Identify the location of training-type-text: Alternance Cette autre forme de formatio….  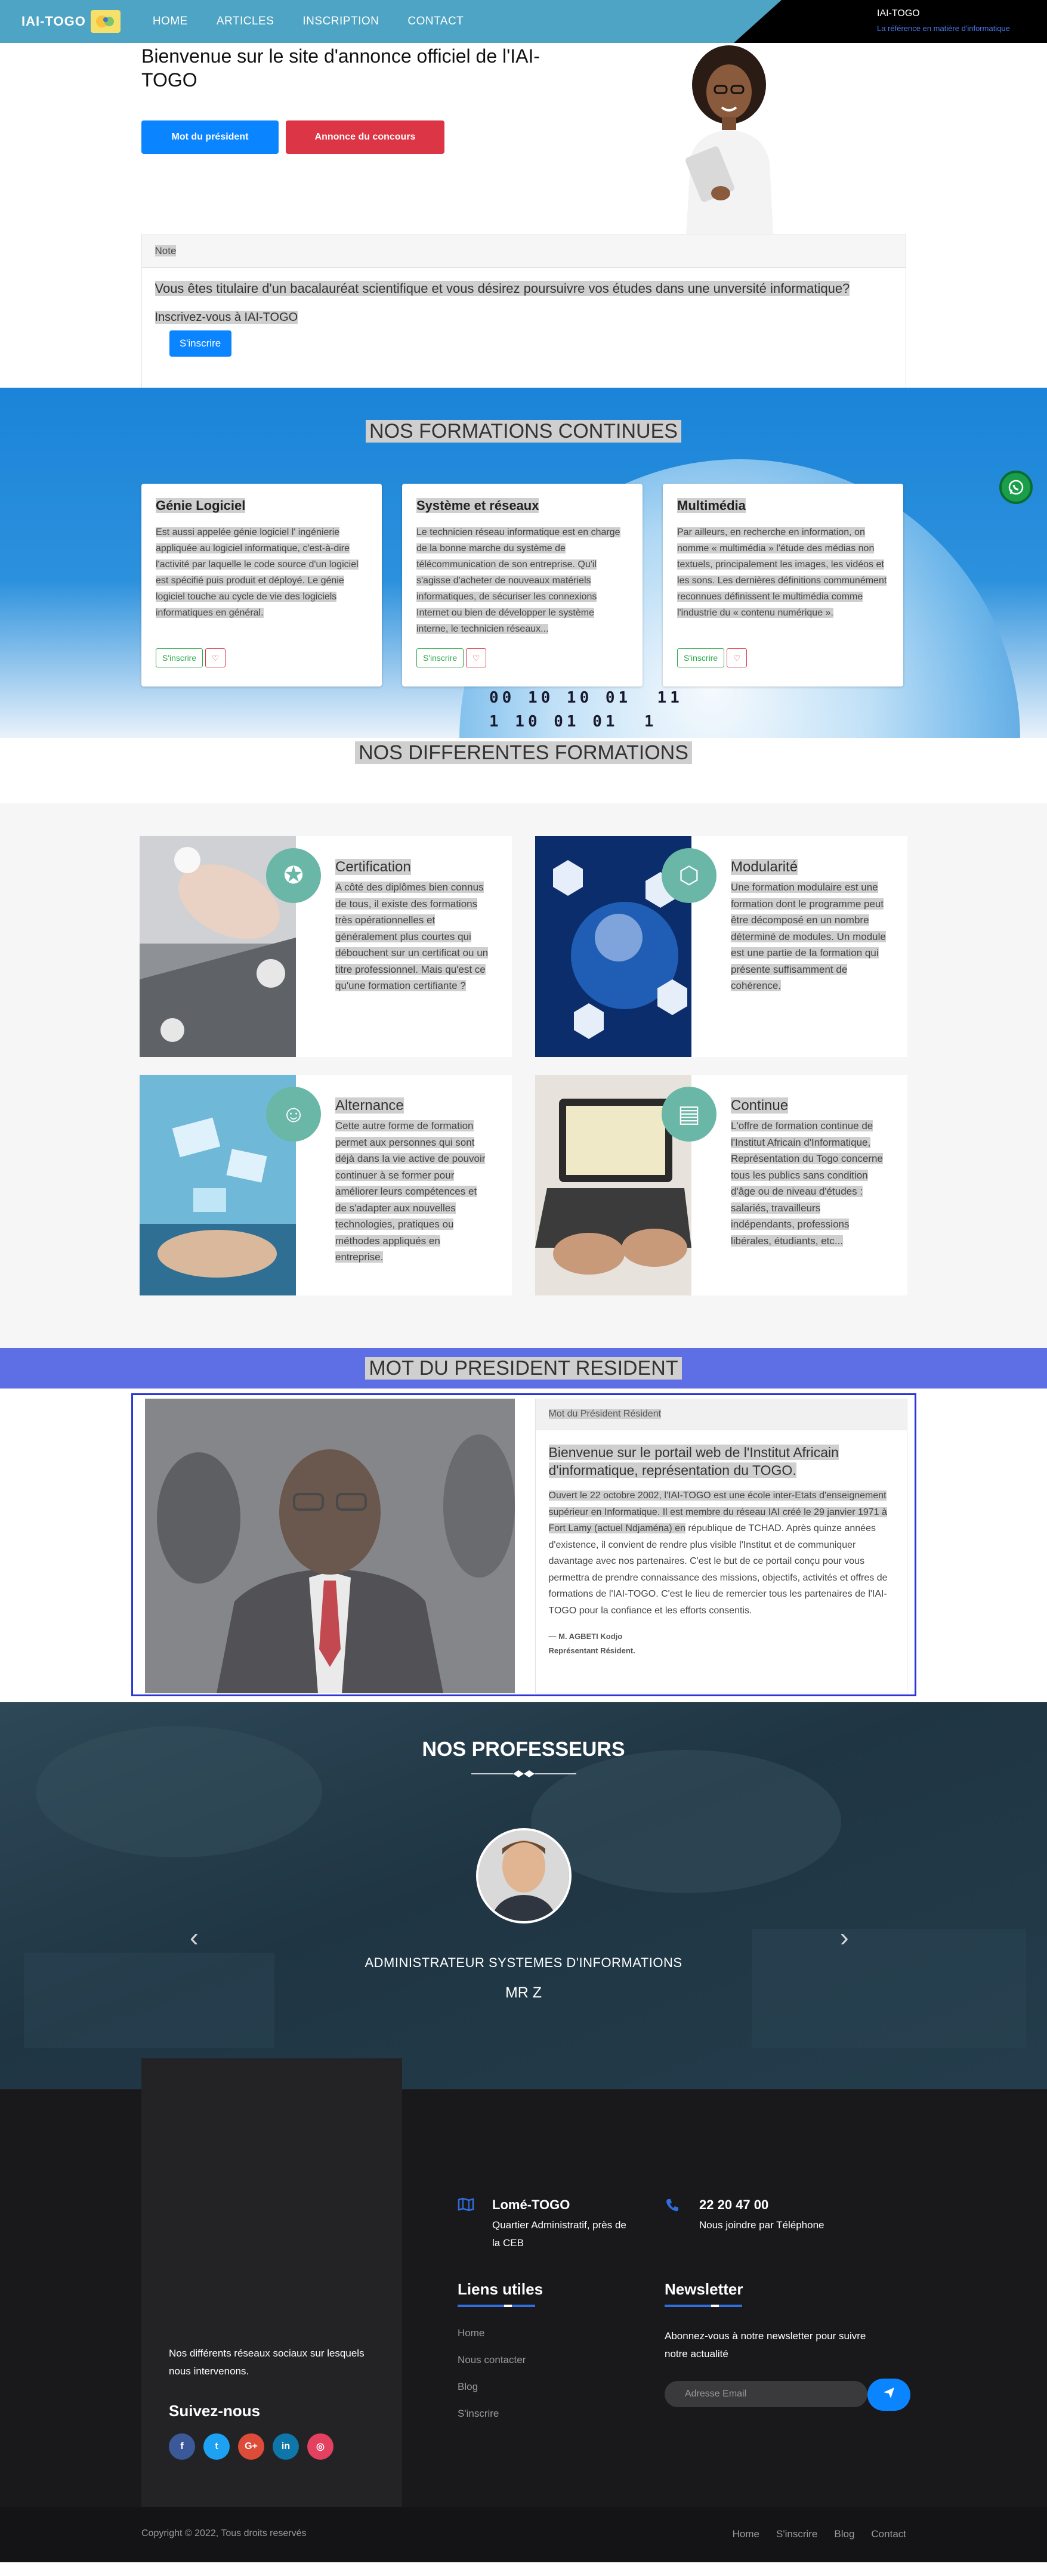
(404, 1185).